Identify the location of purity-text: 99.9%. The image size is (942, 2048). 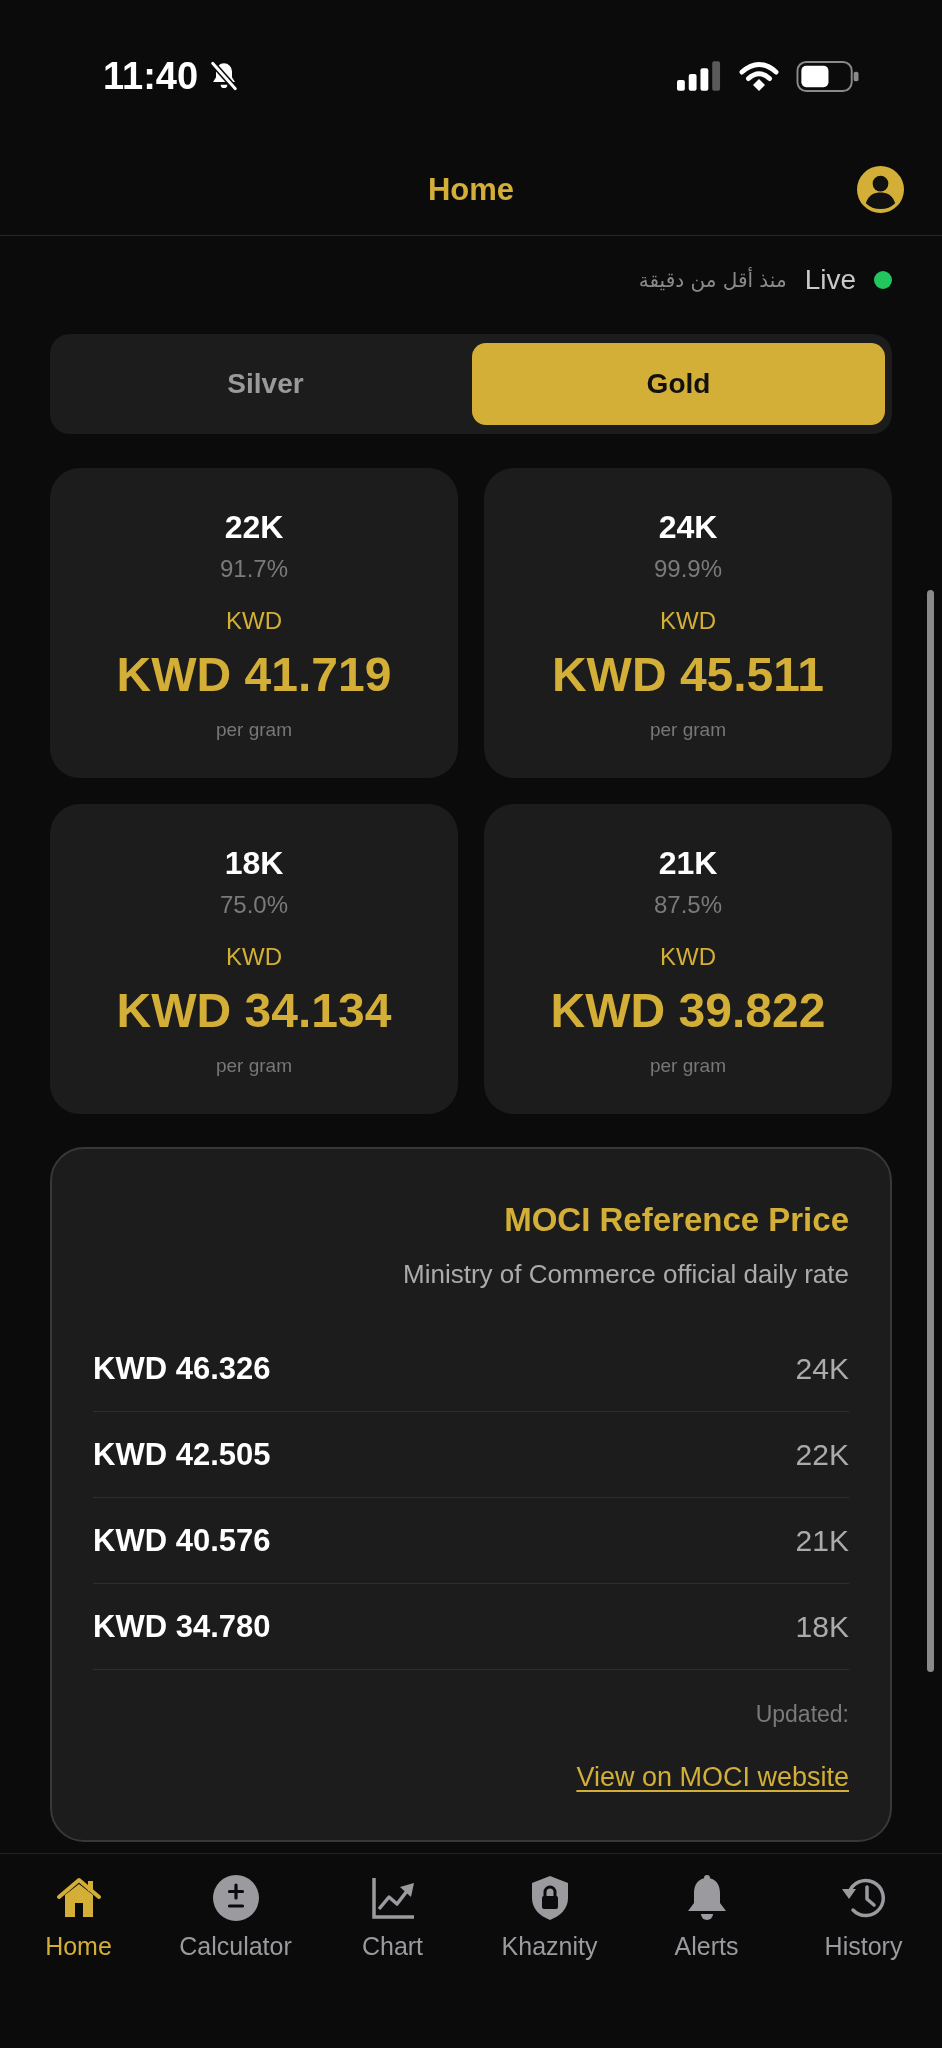
(688, 569).